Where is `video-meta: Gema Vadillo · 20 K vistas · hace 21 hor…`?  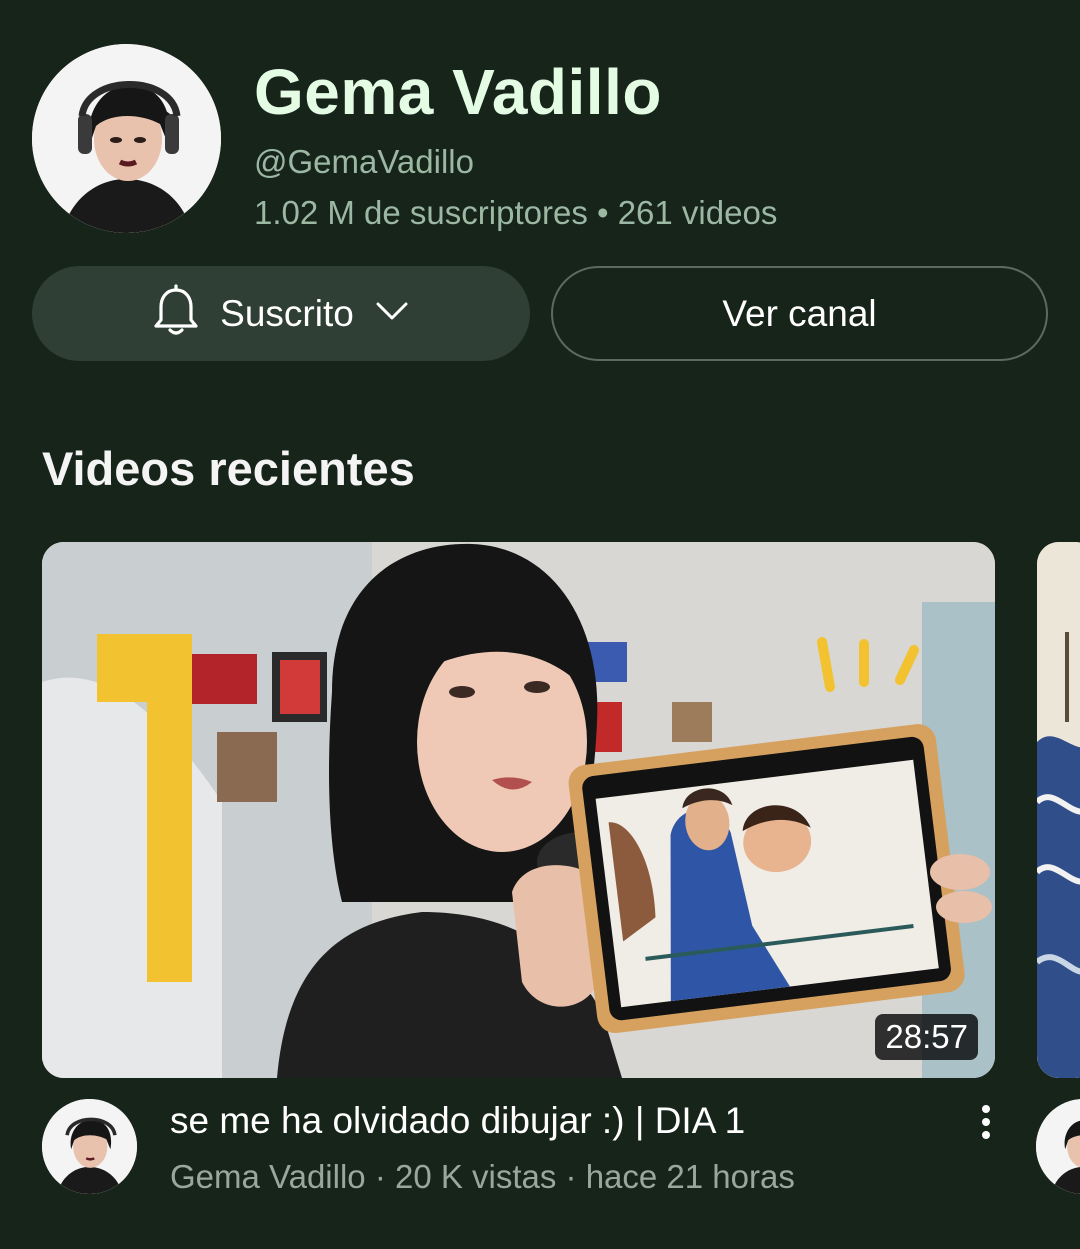
video-meta: Gema Vadillo · 20 K vistas · hace 21 hor… is located at coordinates (482, 1176).